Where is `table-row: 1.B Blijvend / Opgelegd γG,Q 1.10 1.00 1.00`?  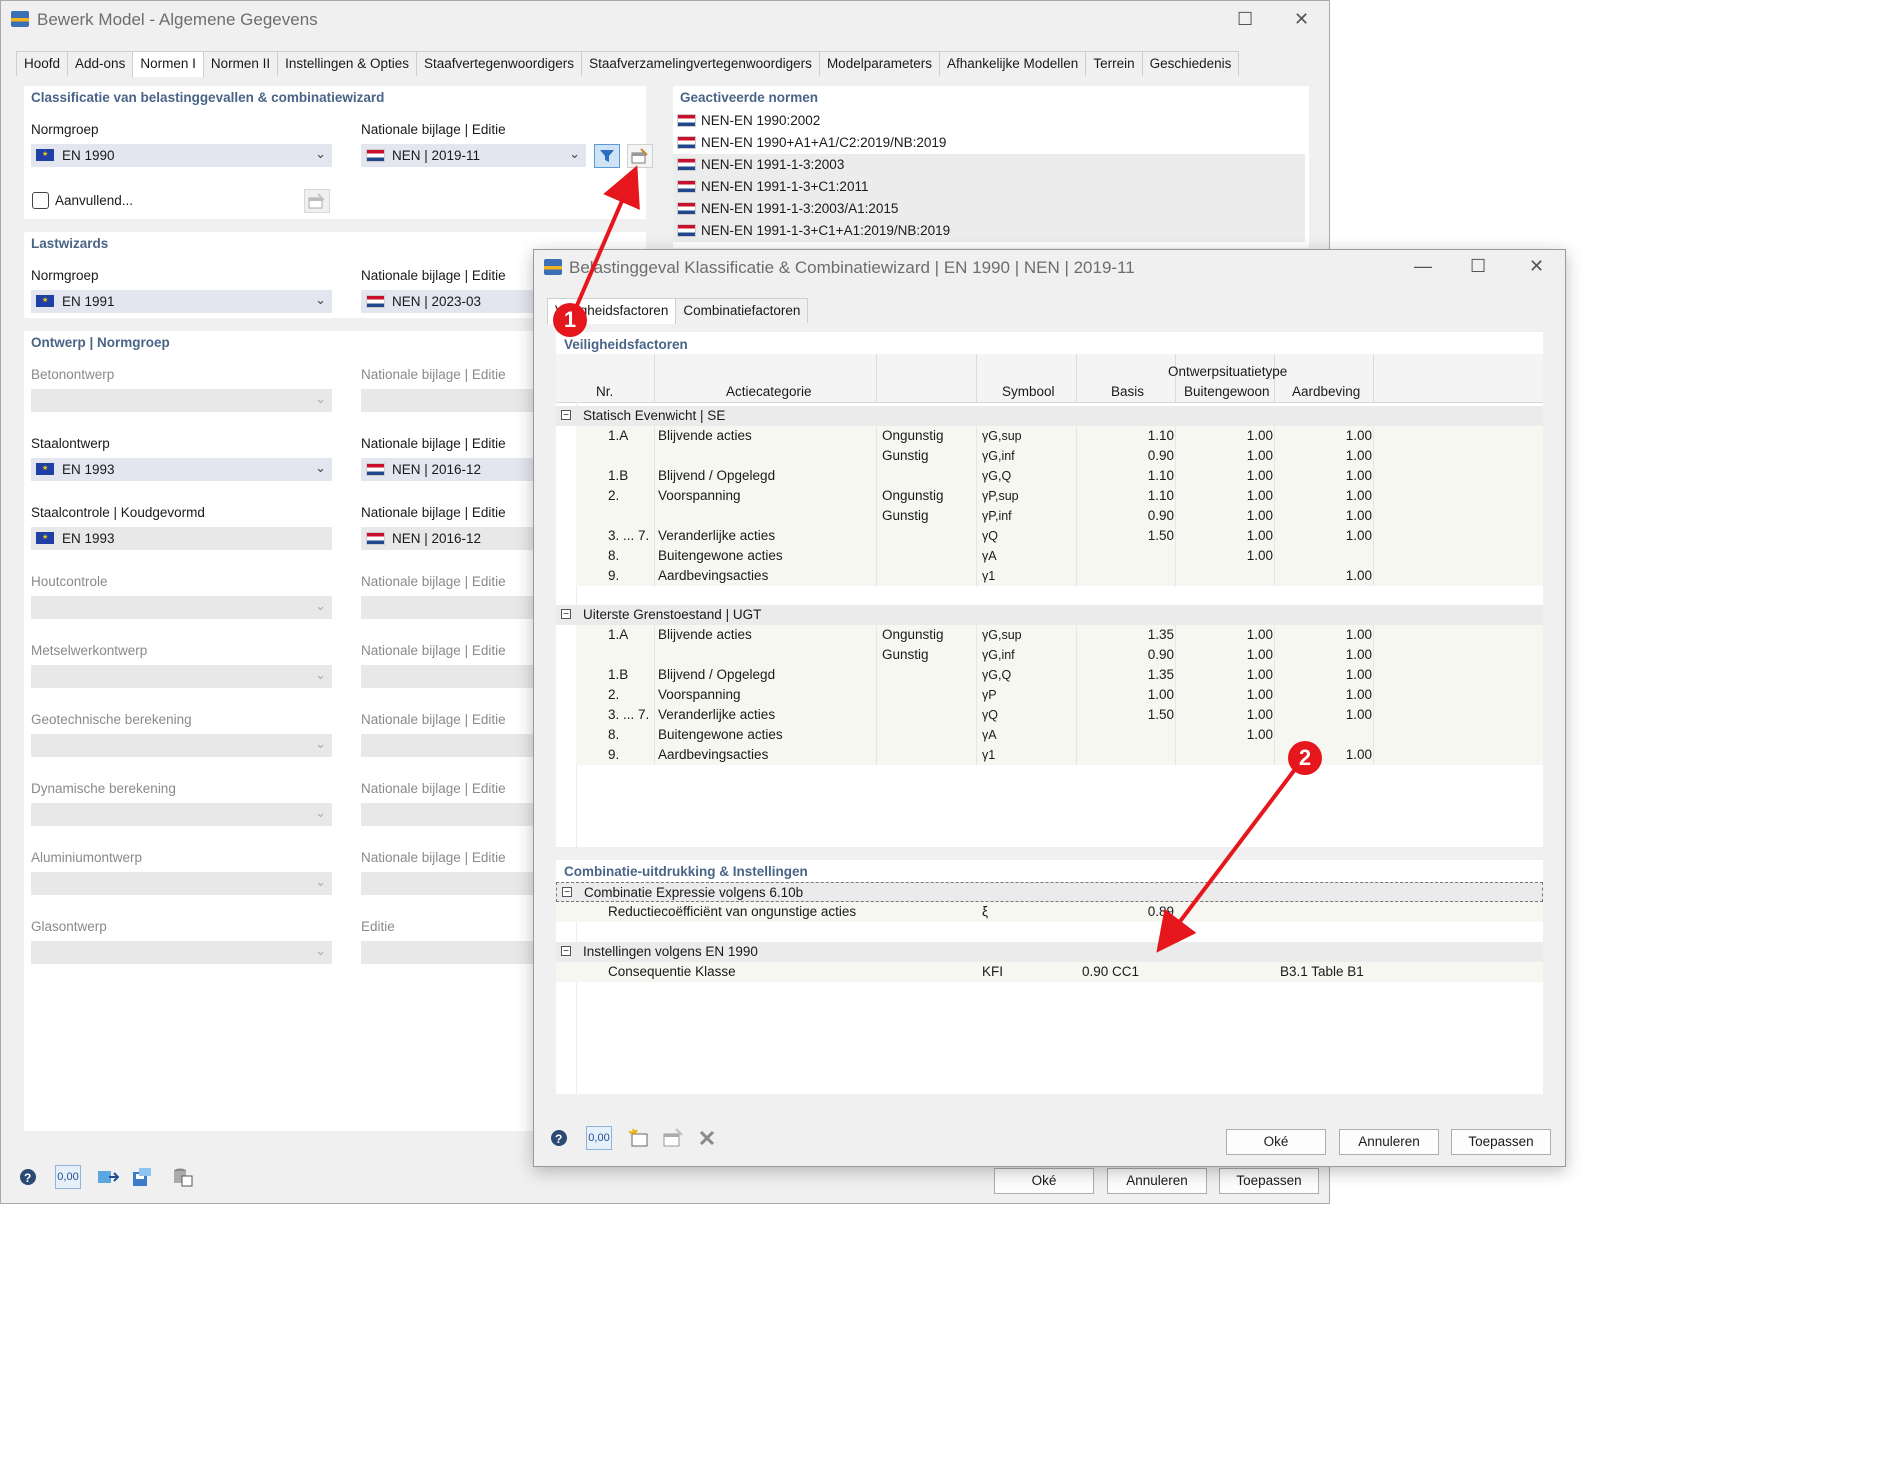 table-row: 1.B Blijvend / Opgelegd γG,Q 1.10 1.00 1.00 is located at coordinates (1059, 476).